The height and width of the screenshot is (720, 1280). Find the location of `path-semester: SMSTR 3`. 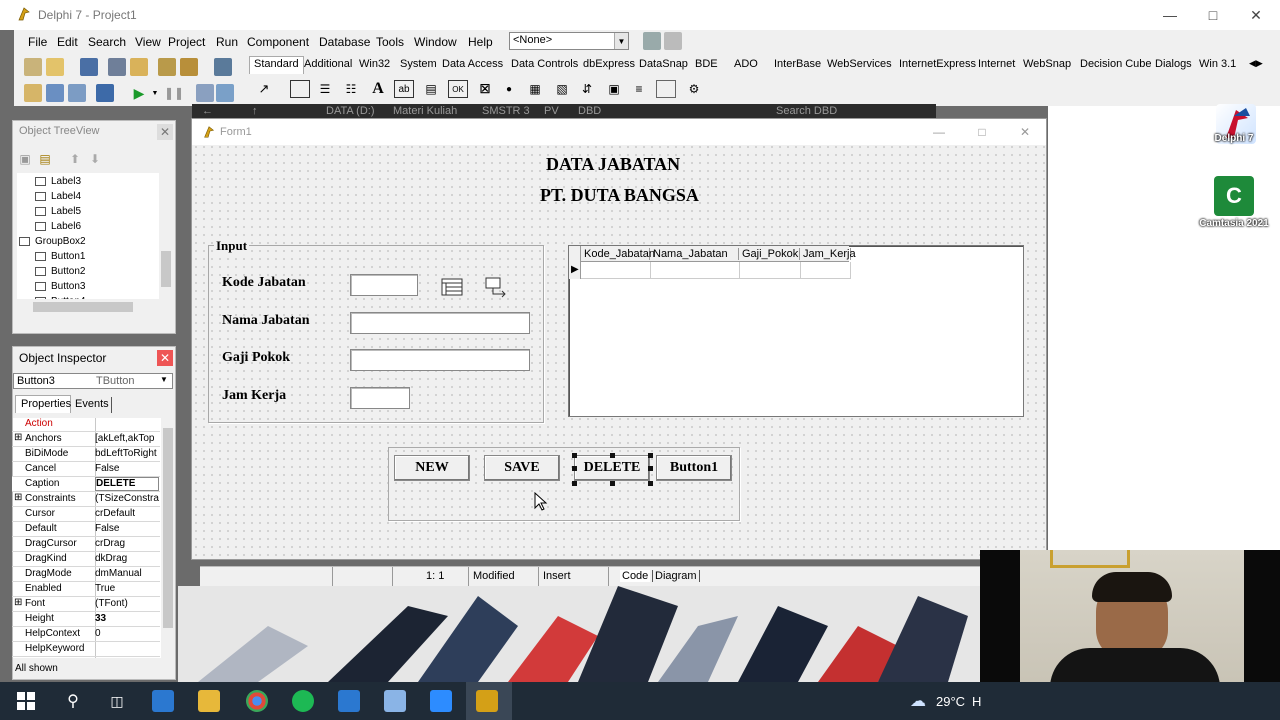

path-semester: SMSTR 3 is located at coordinates (506, 111).